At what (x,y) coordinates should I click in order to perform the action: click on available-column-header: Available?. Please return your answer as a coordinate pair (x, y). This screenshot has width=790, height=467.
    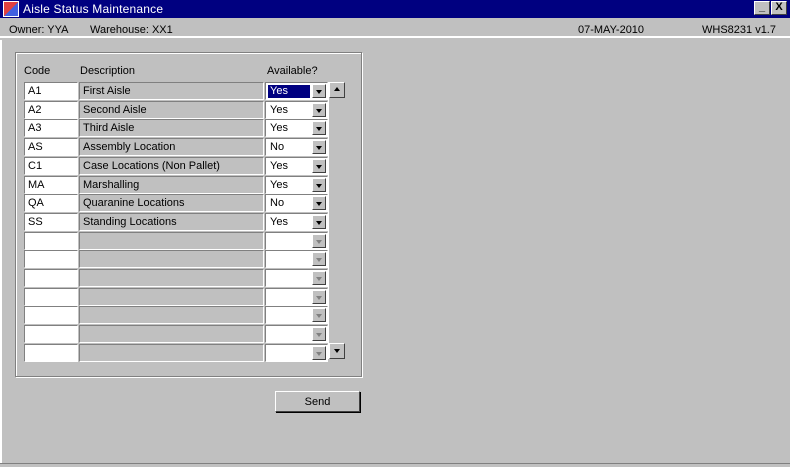
    Looking at the image, I should click on (292, 71).